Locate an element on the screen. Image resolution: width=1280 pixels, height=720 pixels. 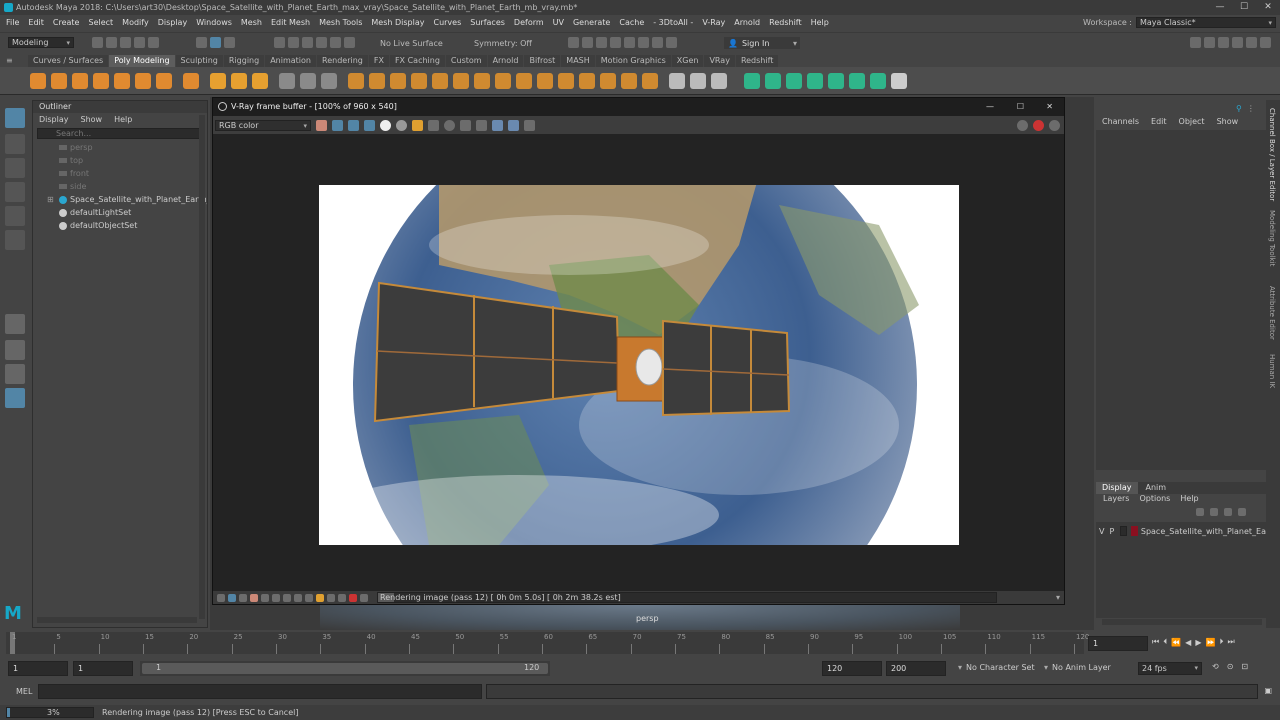
super-shape-icon is located at coordinates (218, 80).